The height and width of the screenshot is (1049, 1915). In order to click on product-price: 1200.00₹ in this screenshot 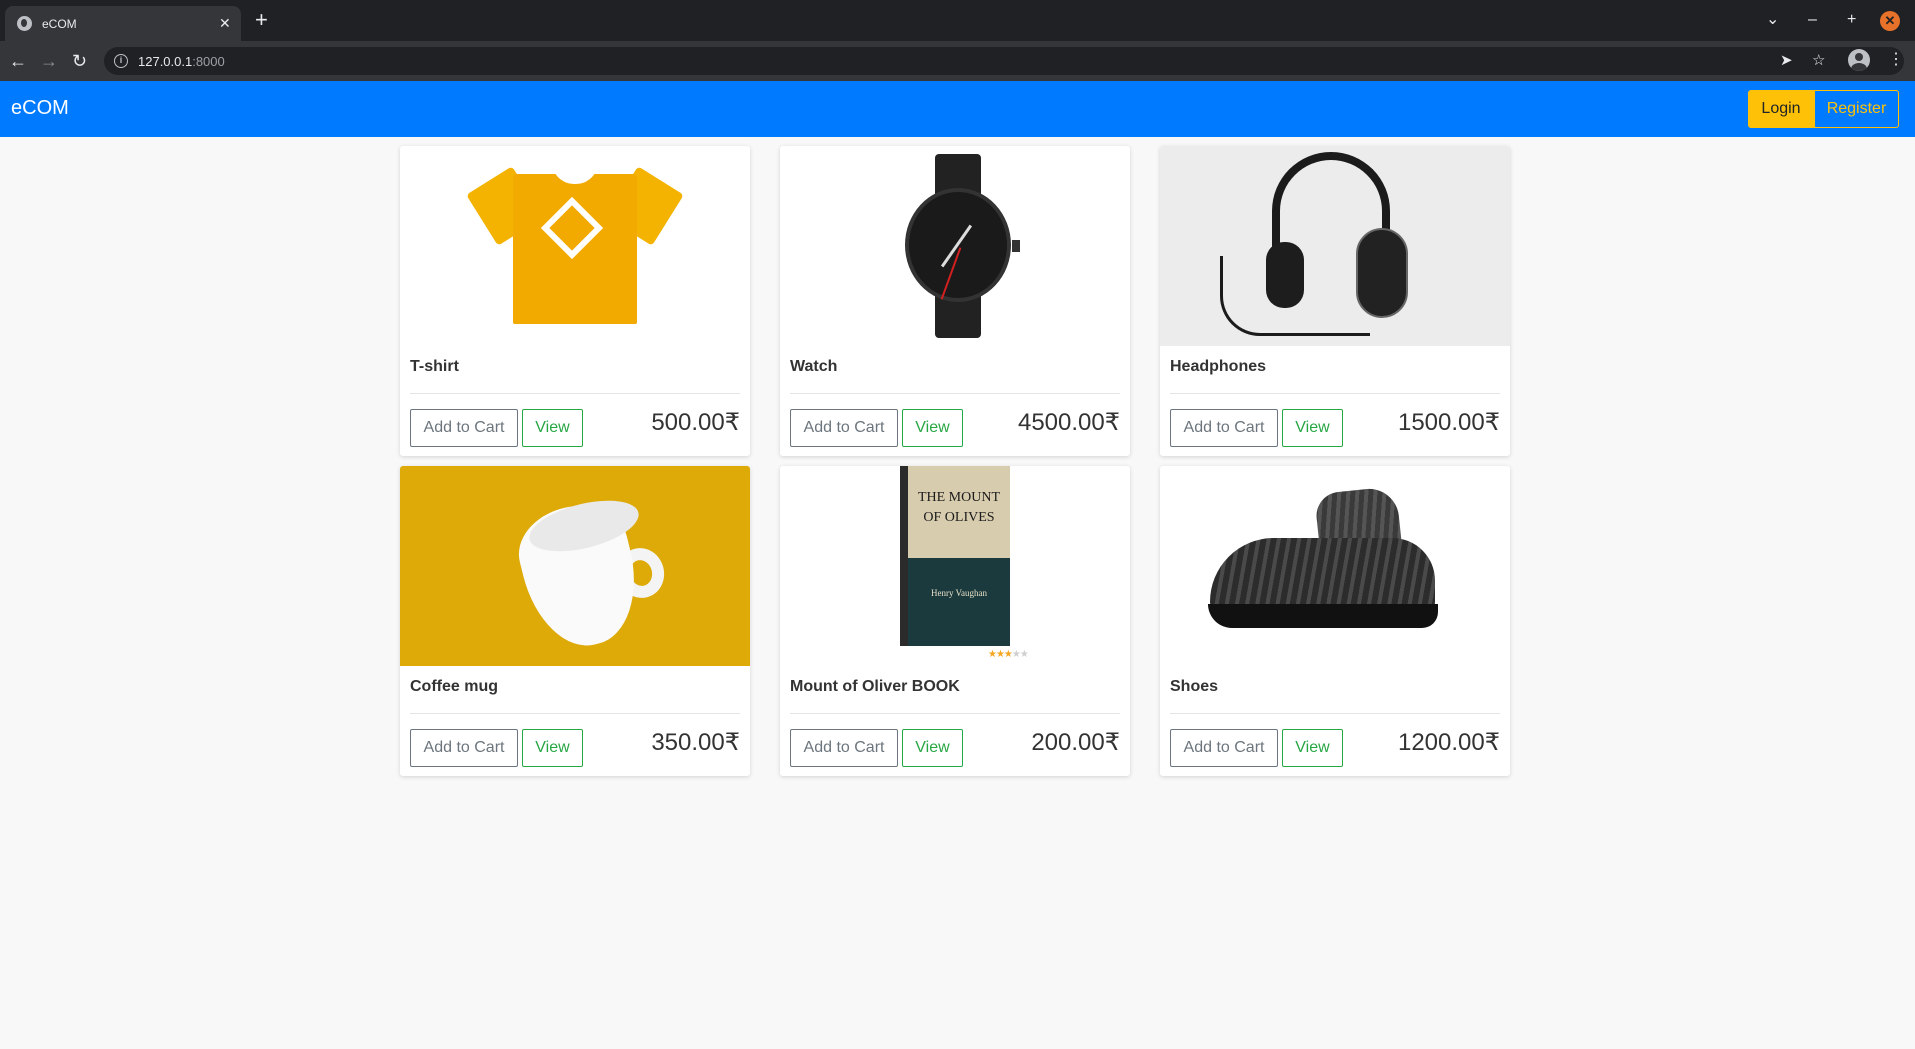, I will do `click(1448, 742)`.